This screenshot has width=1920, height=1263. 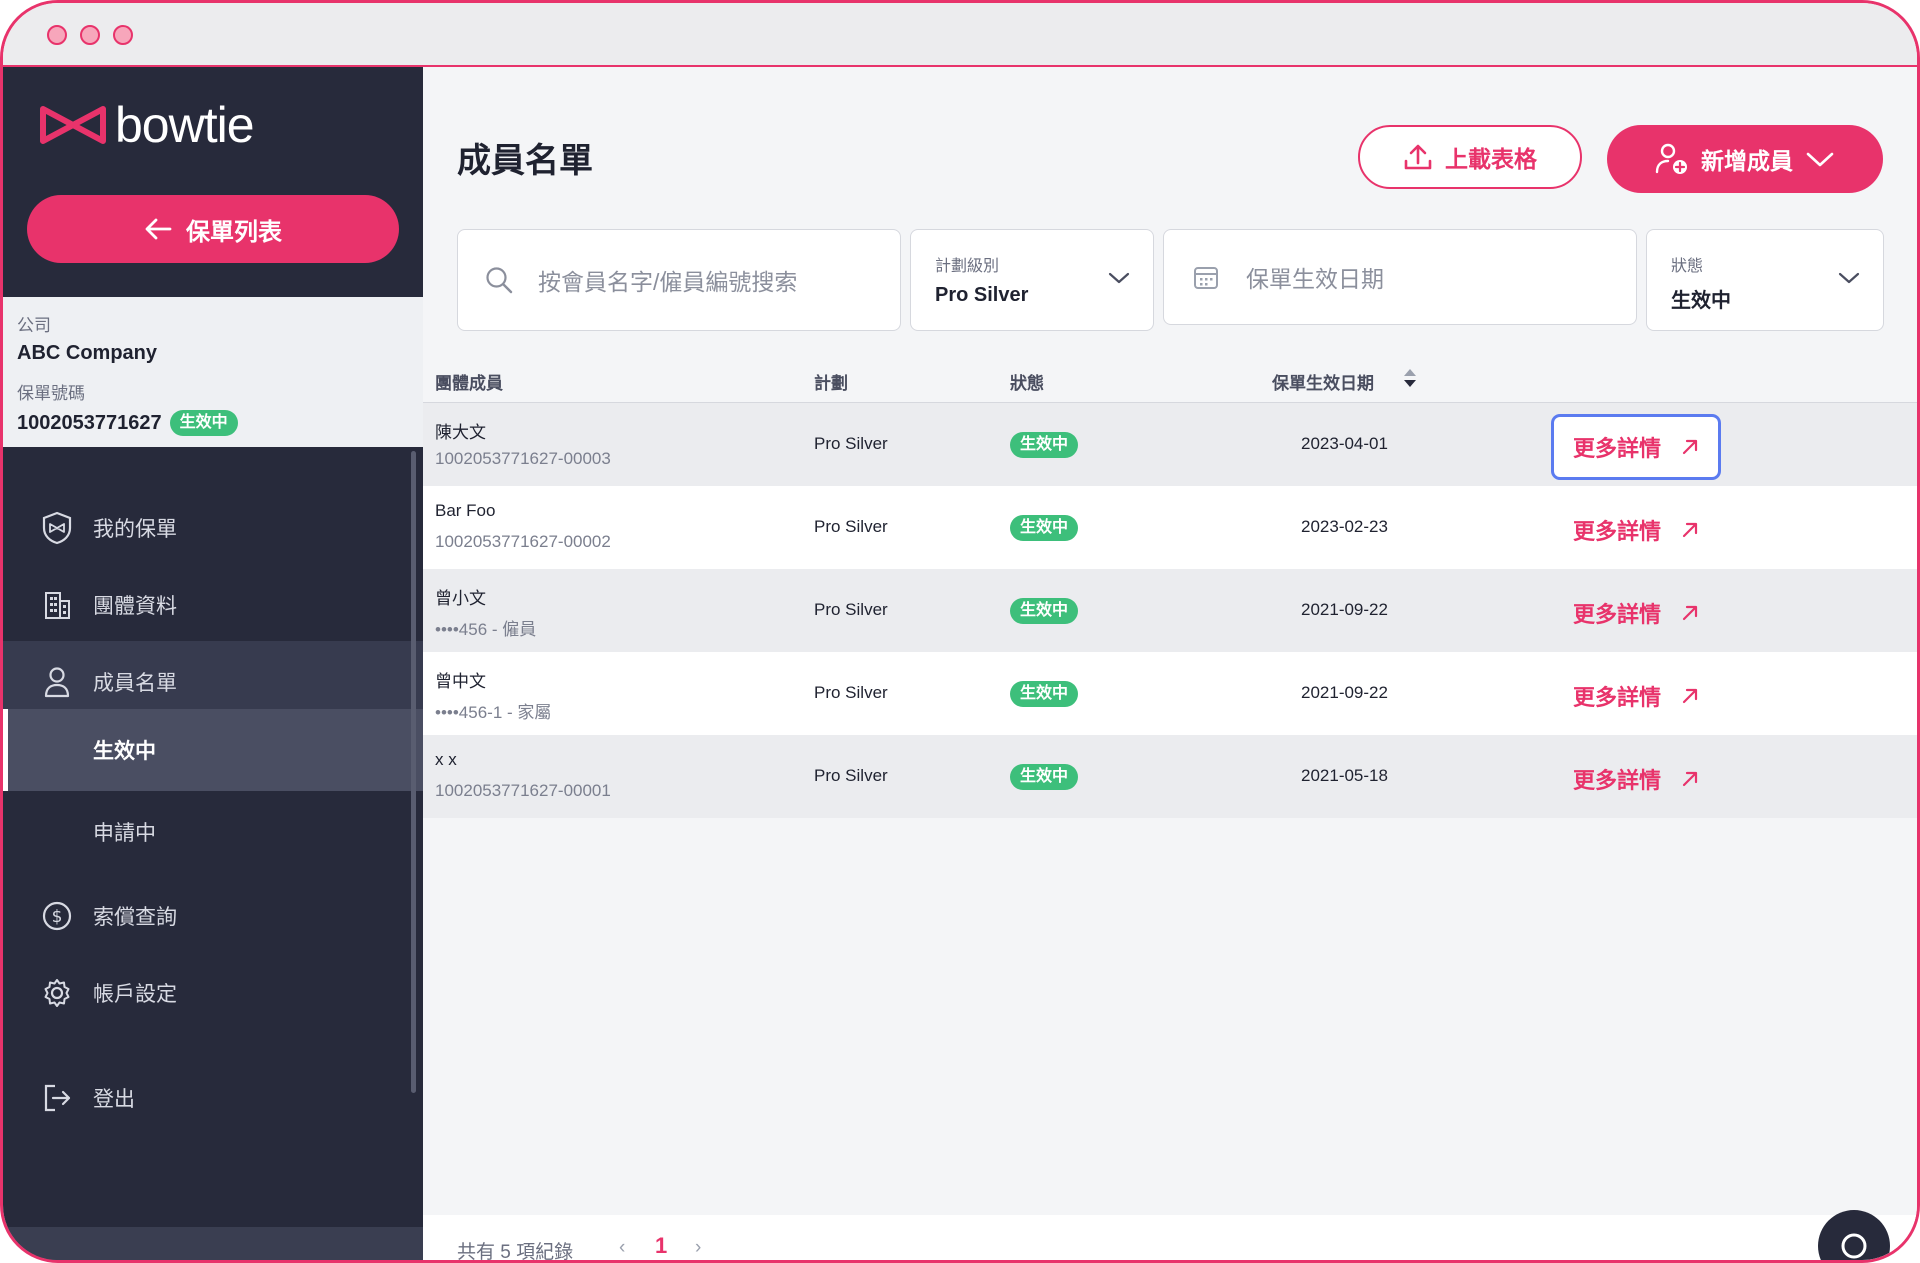 I want to click on sidebar-item-label: 登出, so click(x=114, y=1099).